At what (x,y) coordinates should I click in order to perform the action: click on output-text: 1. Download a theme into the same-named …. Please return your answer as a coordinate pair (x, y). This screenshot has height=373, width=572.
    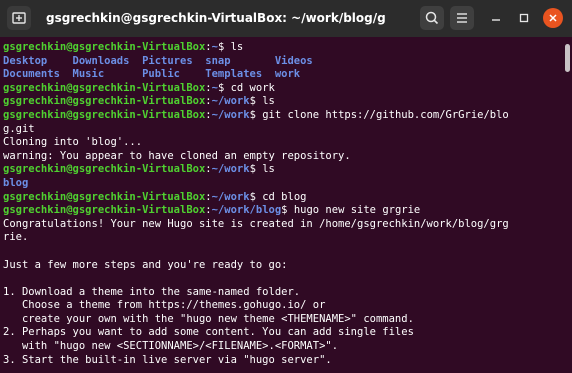
    Looking at the image, I should click on (152, 291).